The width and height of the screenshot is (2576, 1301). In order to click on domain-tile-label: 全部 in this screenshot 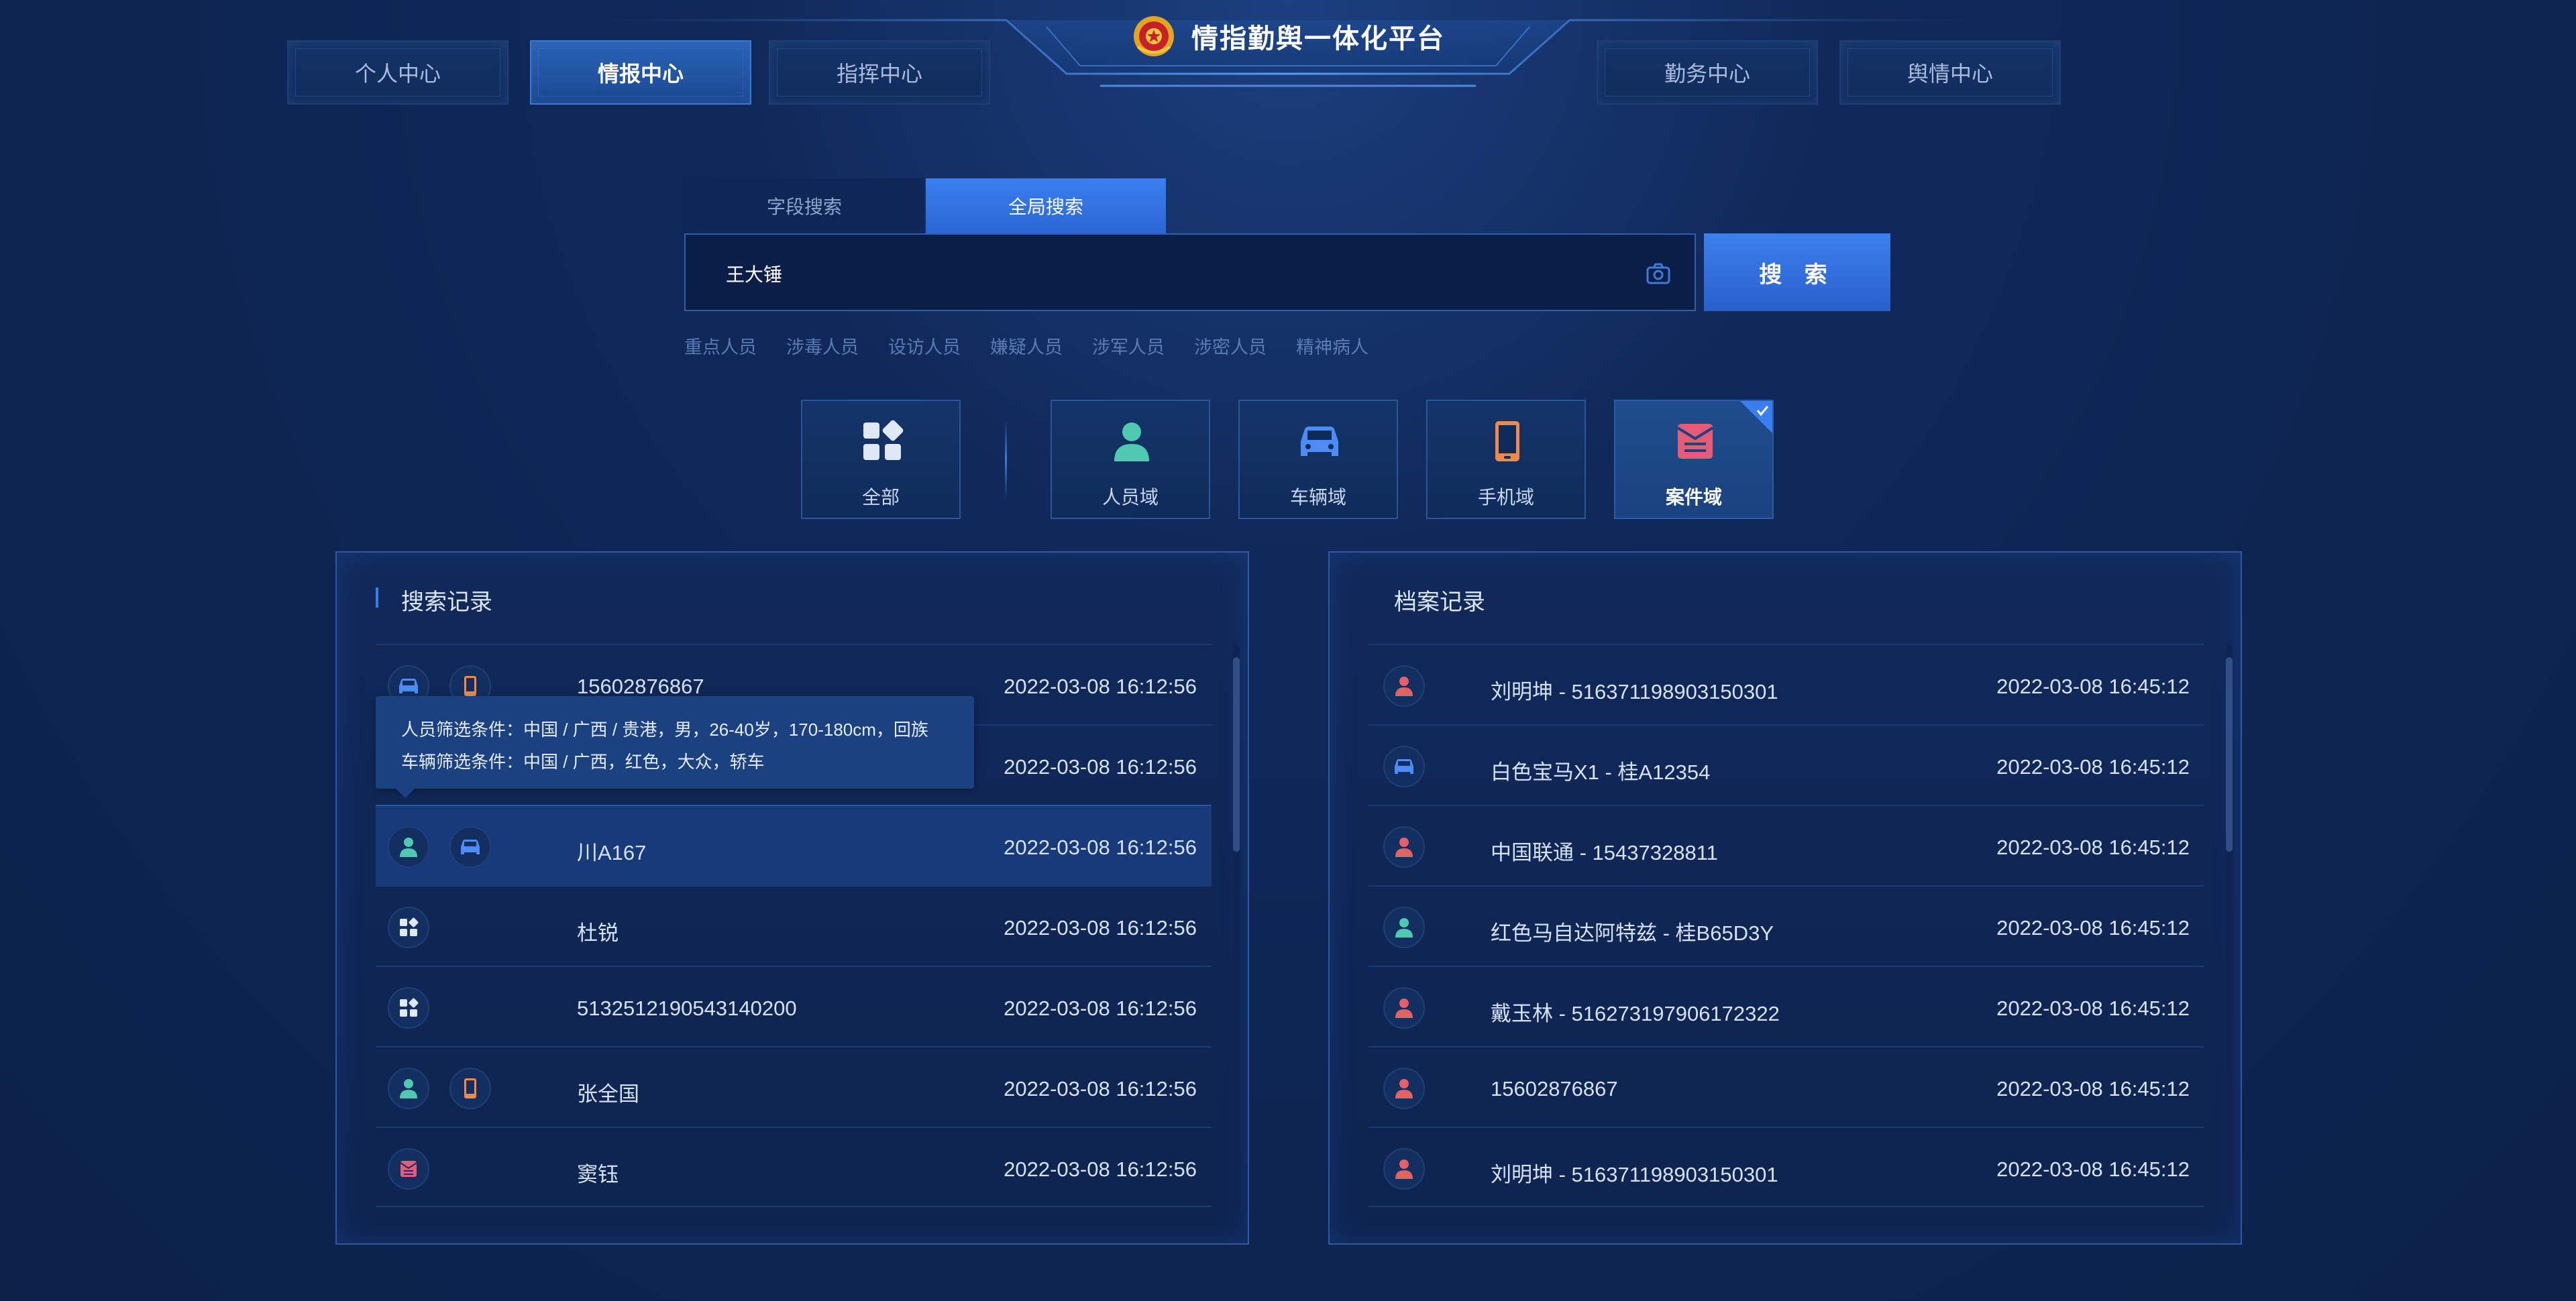, I will do `click(880, 497)`.